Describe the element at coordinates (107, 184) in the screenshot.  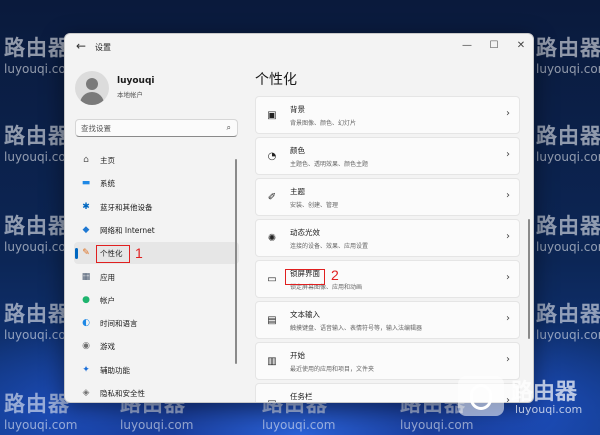
I see `sidebar-item-label: 系统` at that location.